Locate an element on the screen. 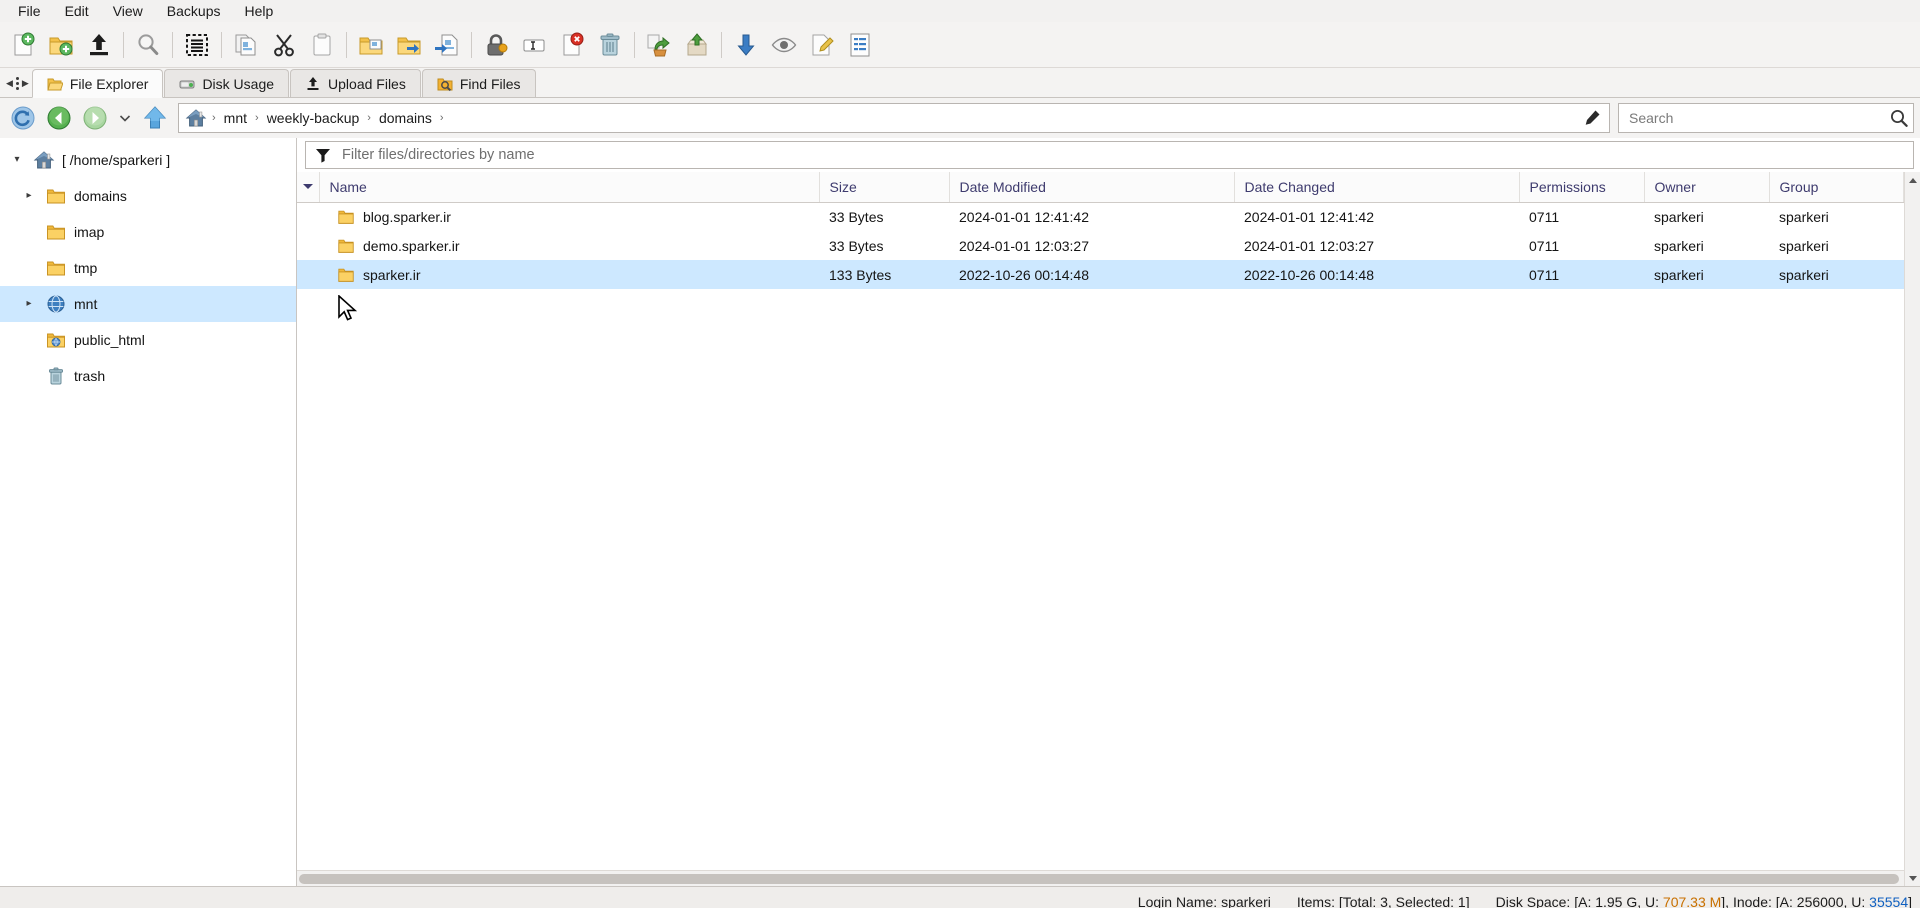 The image size is (1920, 908). toolbar-new-file-button is located at coordinates (23, 45).